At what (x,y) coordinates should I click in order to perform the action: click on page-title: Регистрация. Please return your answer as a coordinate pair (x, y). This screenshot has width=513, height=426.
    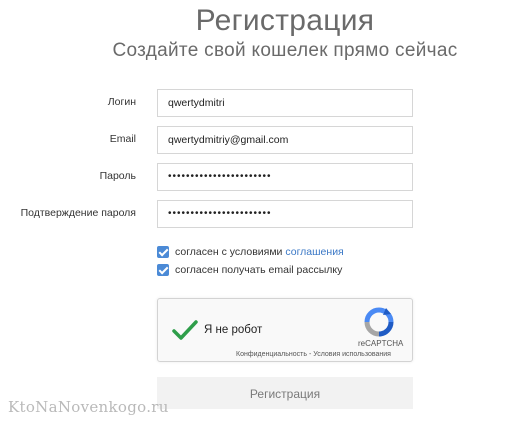
    Looking at the image, I should click on (285, 20).